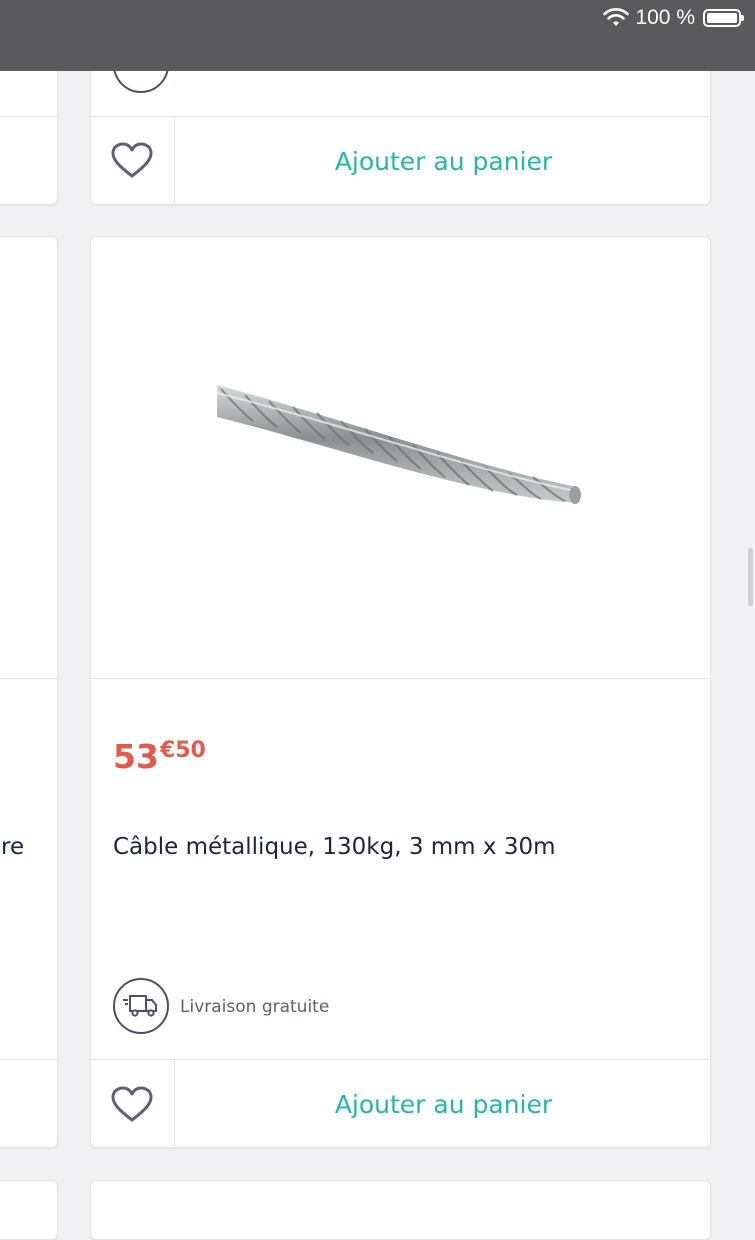 The image size is (755, 1240). What do you see at coordinates (377, 35) in the screenshot?
I see `status-bar: 100 %` at bounding box center [377, 35].